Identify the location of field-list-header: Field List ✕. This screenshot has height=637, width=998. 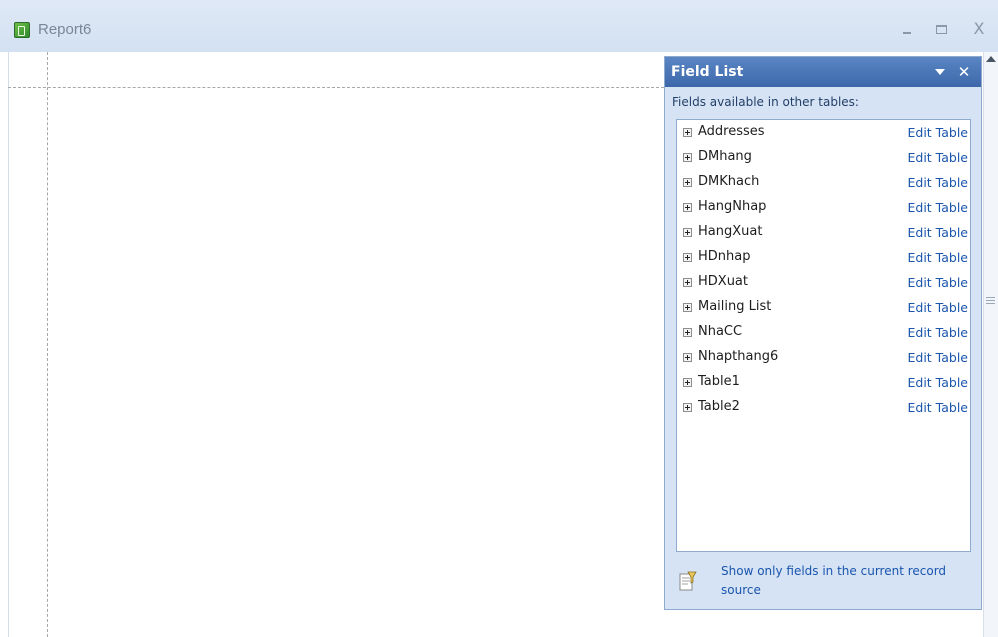
(823, 72).